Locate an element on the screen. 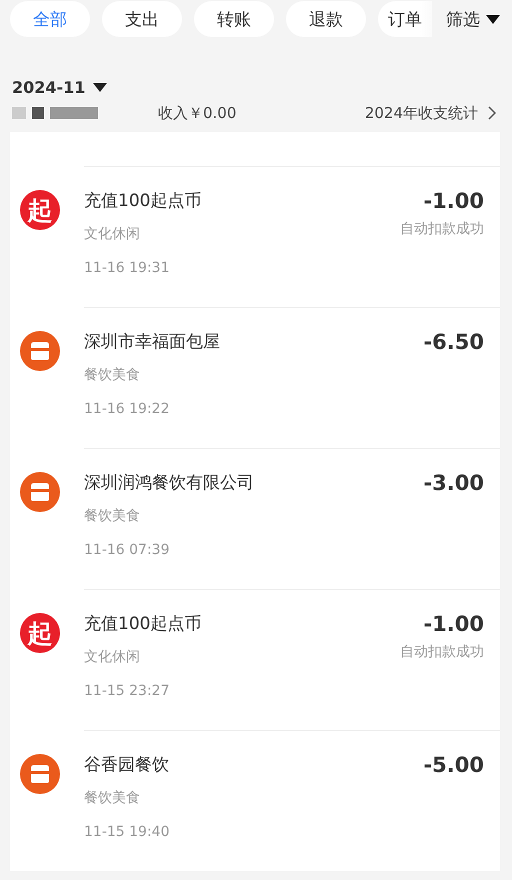  bill-title: 深圳市幸福面包屋 is located at coordinates (152, 342).